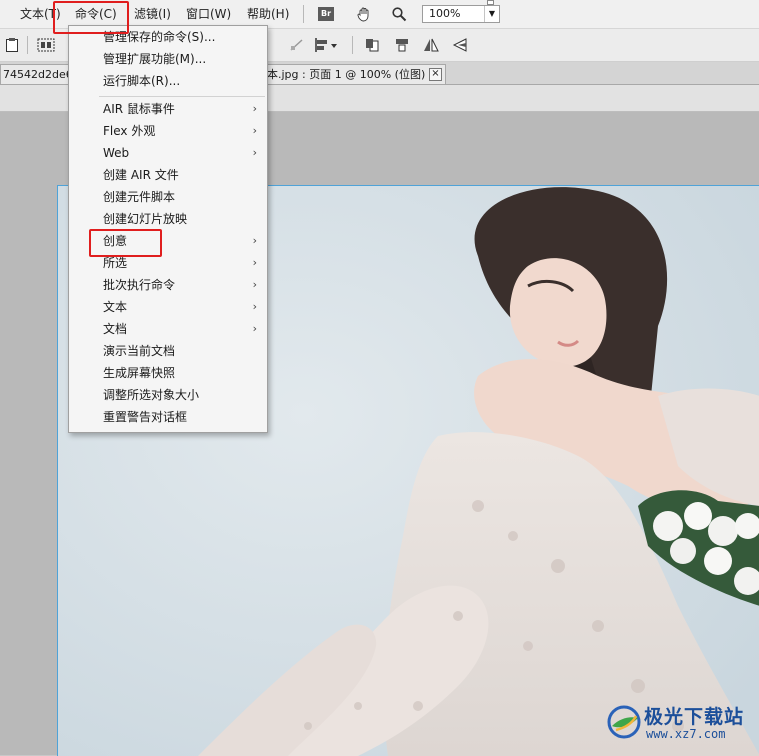 The image size is (759, 756). What do you see at coordinates (91, 17) in the screenshot?
I see `highlight-box-commands-menu` at bounding box center [91, 17].